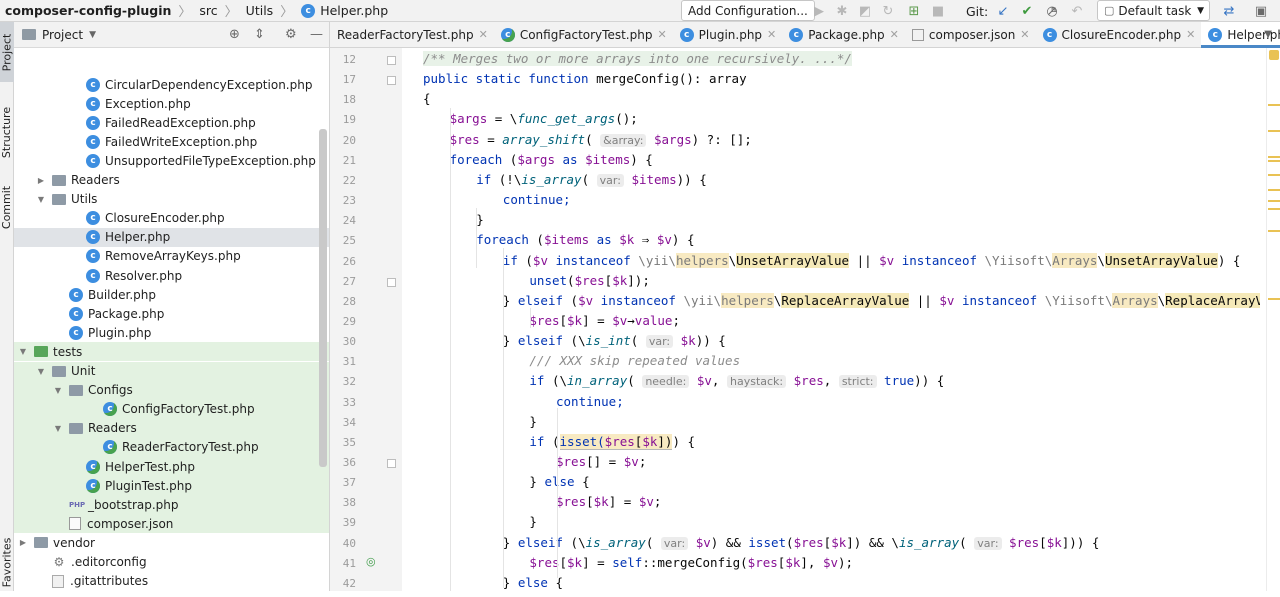  Describe the element at coordinates (172, 218) in the screenshot. I see `tree-file: cClosureEncoder.php` at that location.